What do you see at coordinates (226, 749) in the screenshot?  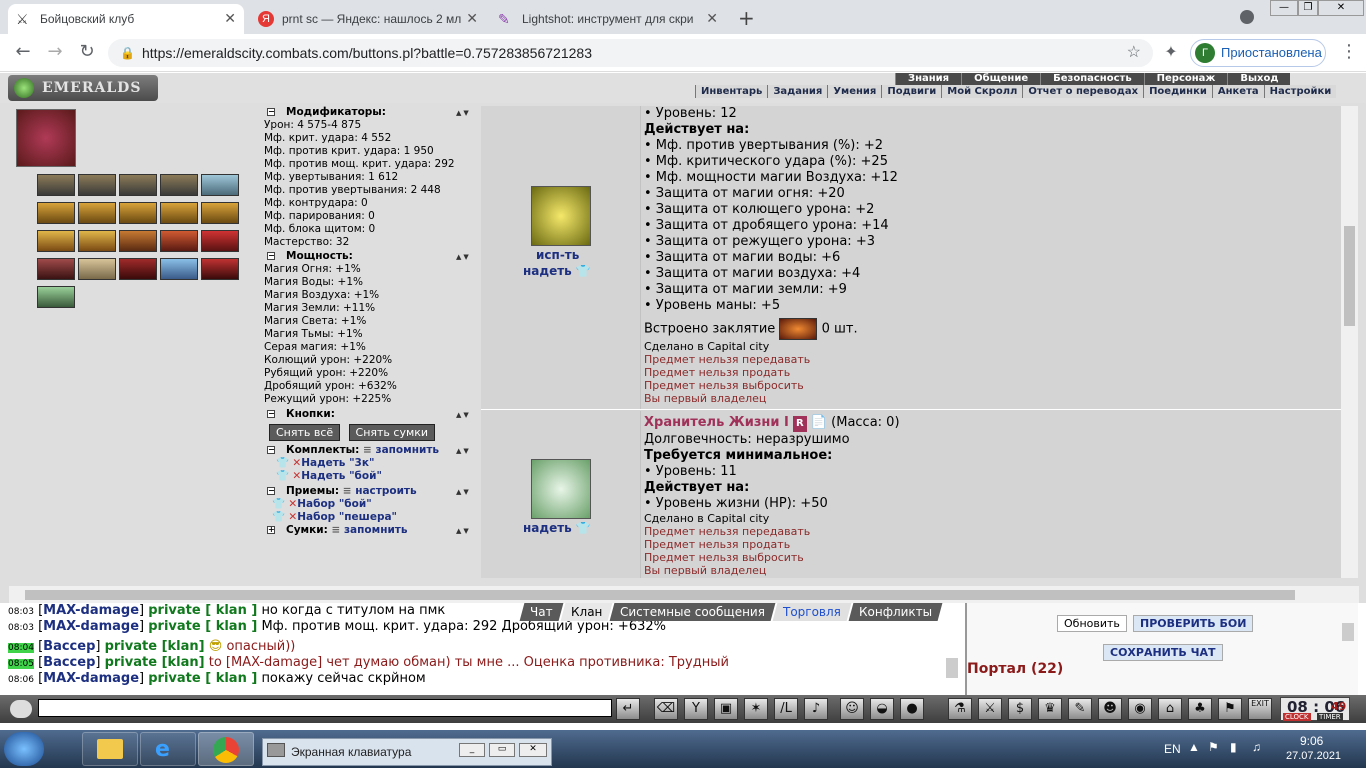 I see `chrome-icon` at bounding box center [226, 749].